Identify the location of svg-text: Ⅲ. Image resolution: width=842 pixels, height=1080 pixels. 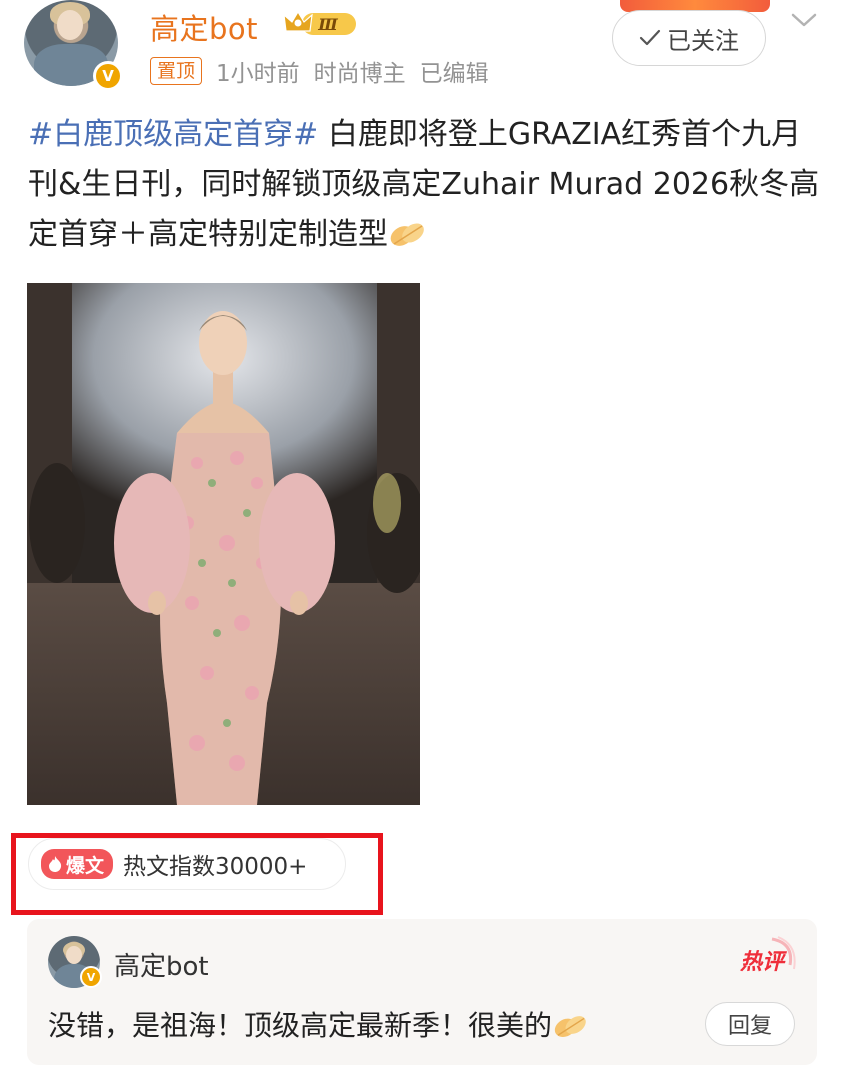
(327, 24).